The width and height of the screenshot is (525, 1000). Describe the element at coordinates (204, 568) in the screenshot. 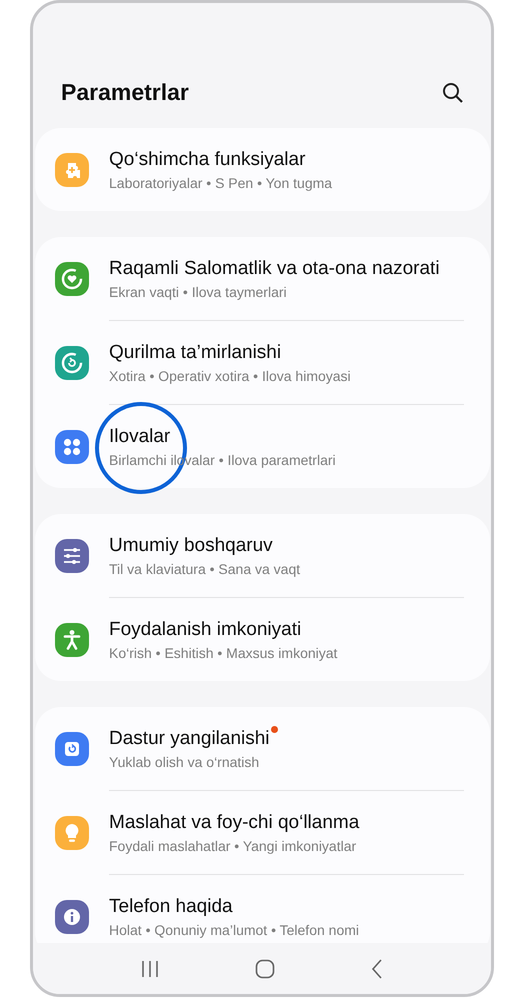

I see `item-subtitle: Til va klaviatura • Sana va vaqt` at that location.